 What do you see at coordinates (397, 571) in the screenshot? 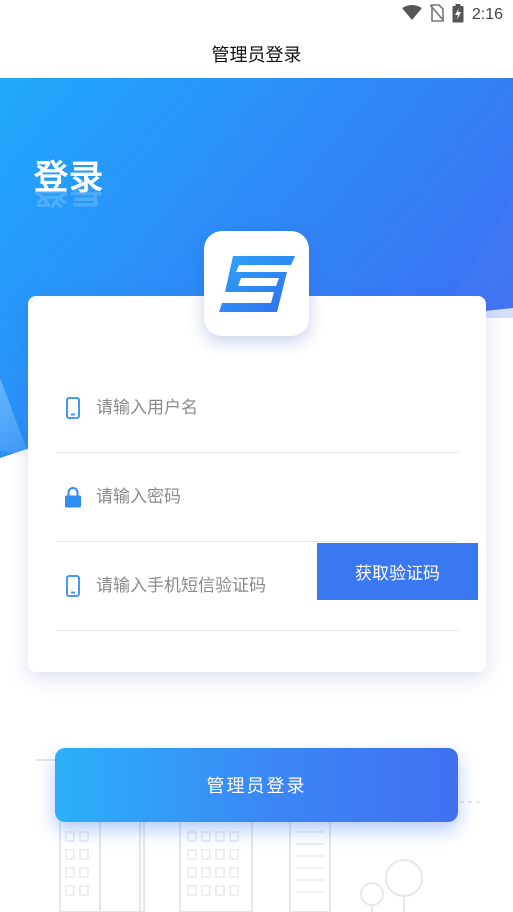
I see `get-code-button: 获取验证码` at bounding box center [397, 571].